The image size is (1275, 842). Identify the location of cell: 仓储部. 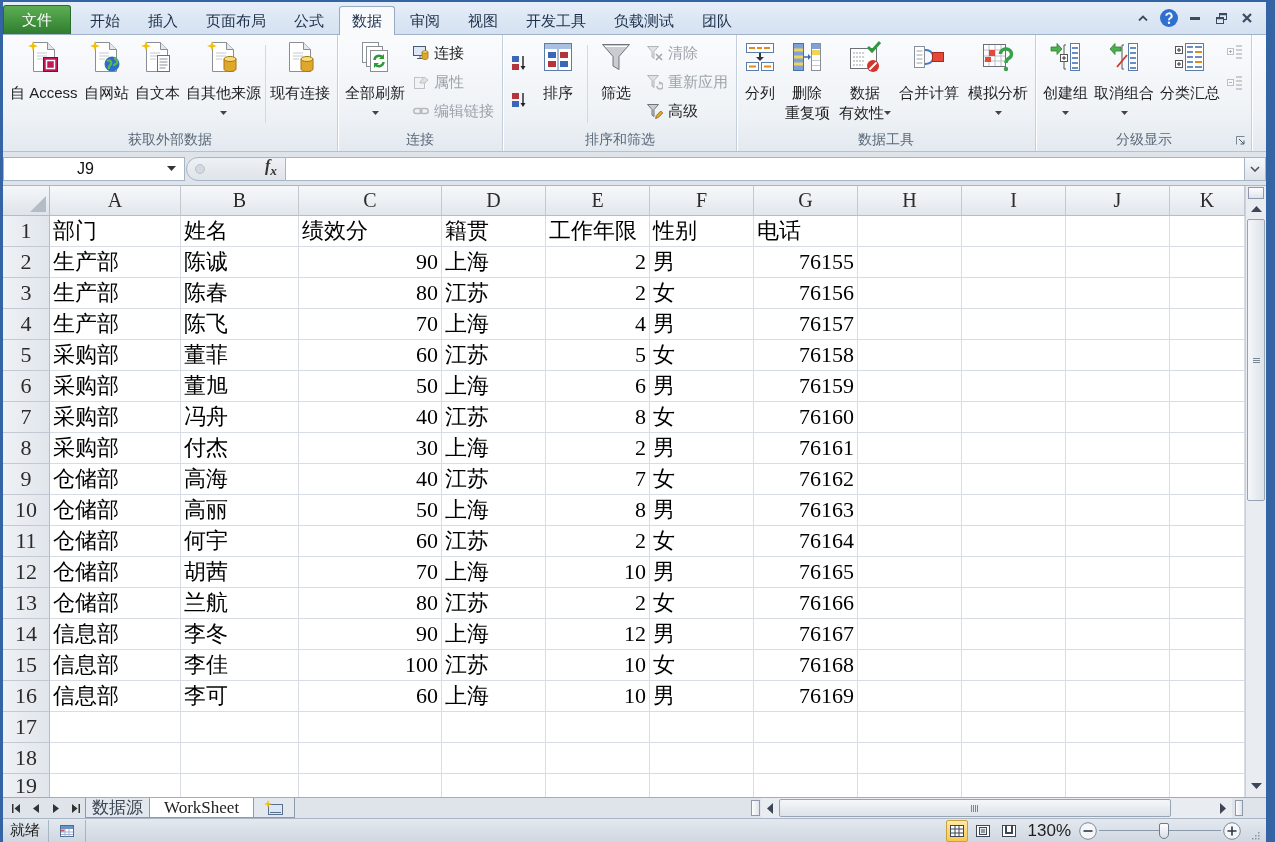
(115, 572).